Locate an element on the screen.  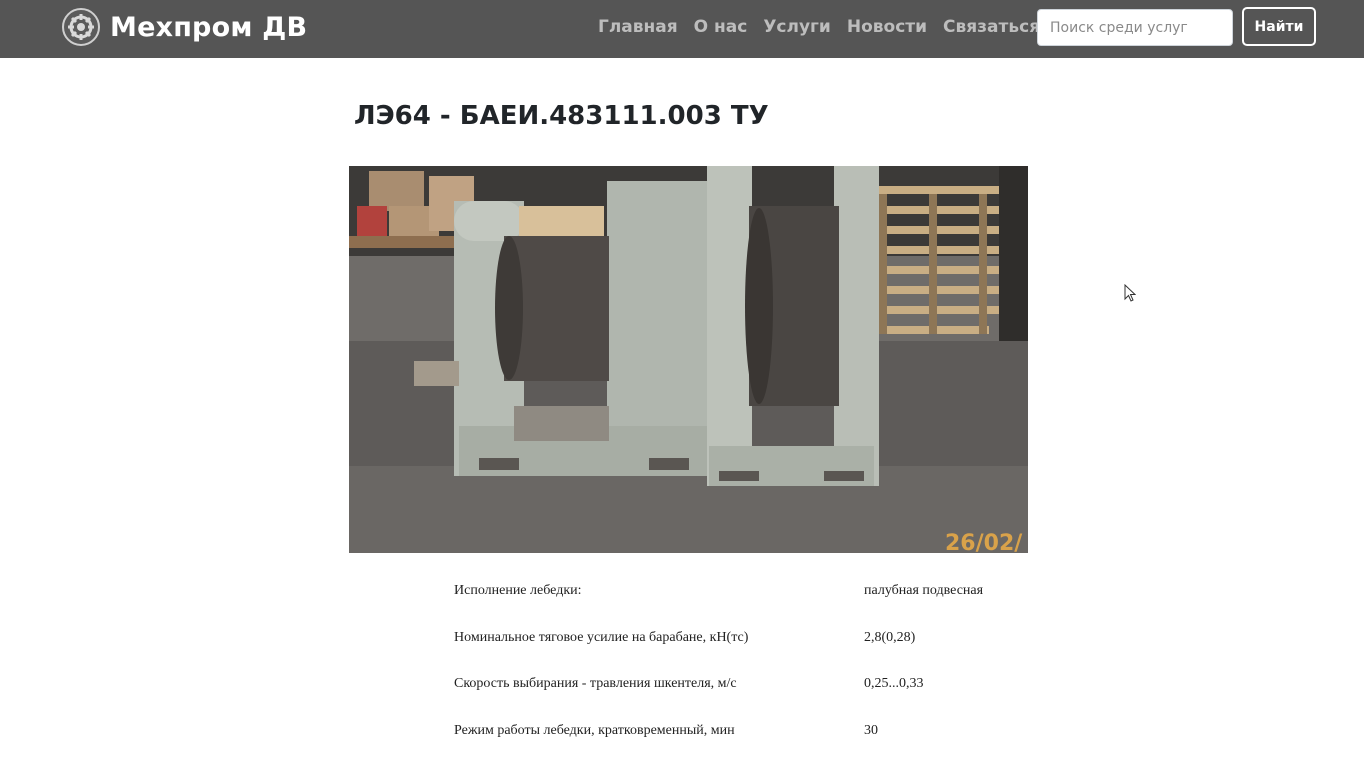
page-title: ЛЭ64 - БАЕИ.483111.003 ТУ is located at coordinates (561, 116).